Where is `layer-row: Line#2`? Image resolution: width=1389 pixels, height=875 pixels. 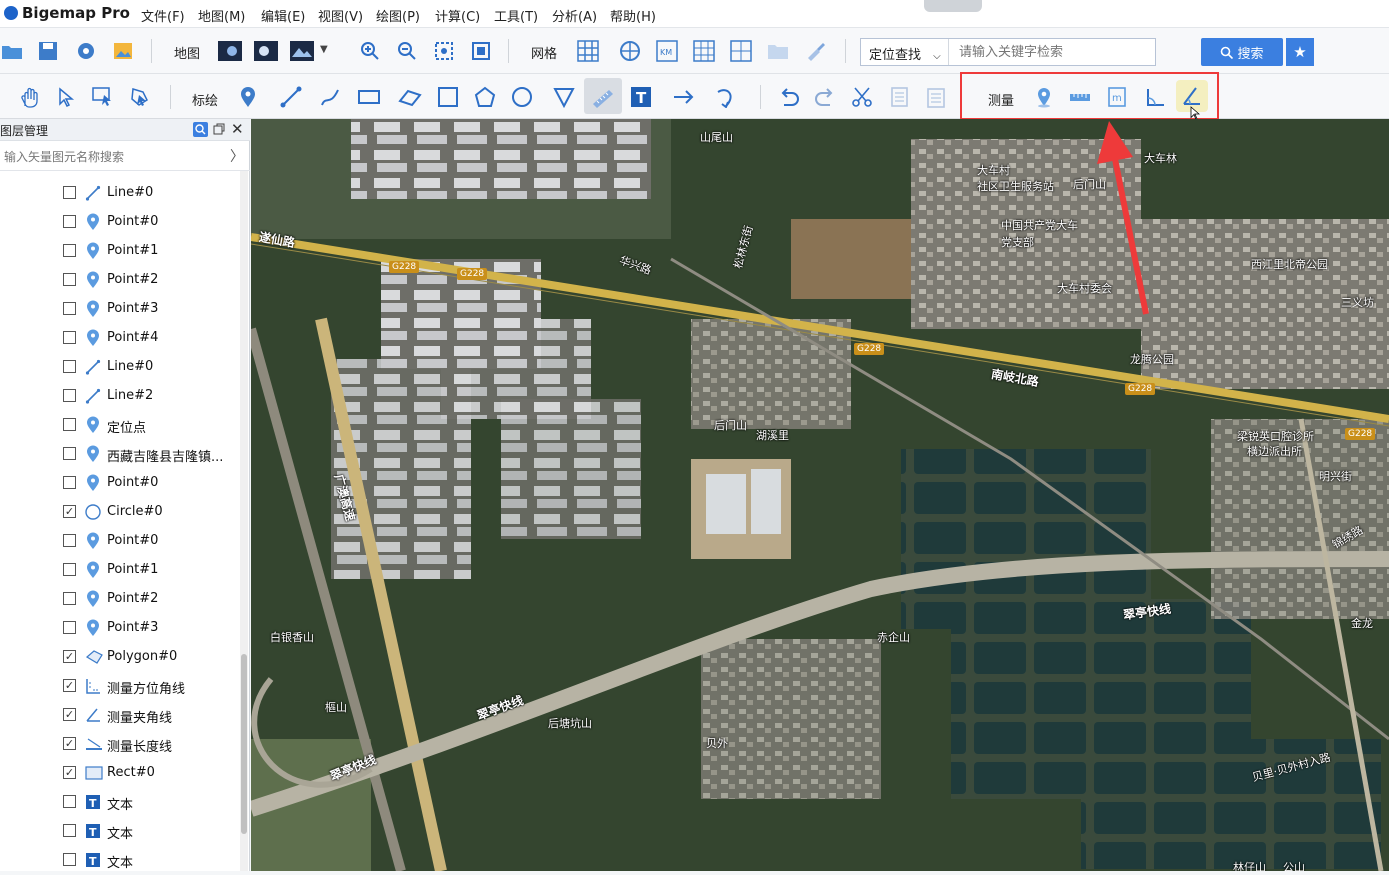 layer-row: Line#2 is located at coordinates (120, 396).